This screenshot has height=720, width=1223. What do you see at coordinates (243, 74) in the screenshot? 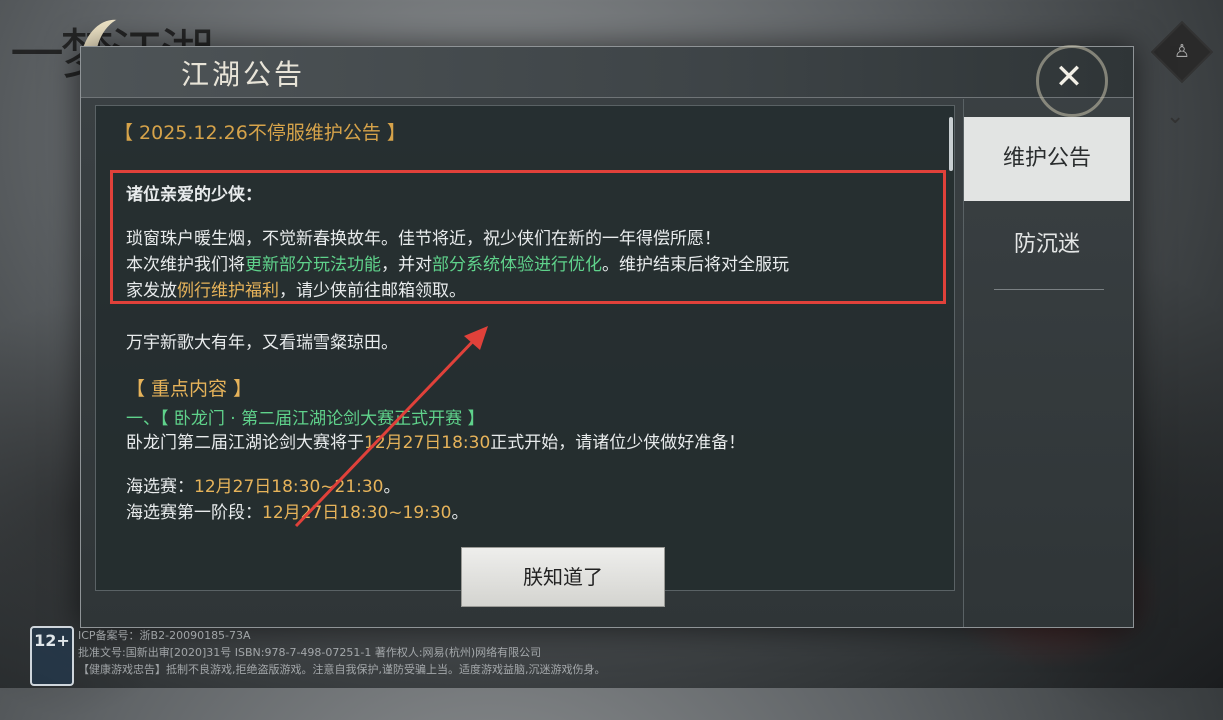
I see `dialog-title: 江湖公告` at bounding box center [243, 74].